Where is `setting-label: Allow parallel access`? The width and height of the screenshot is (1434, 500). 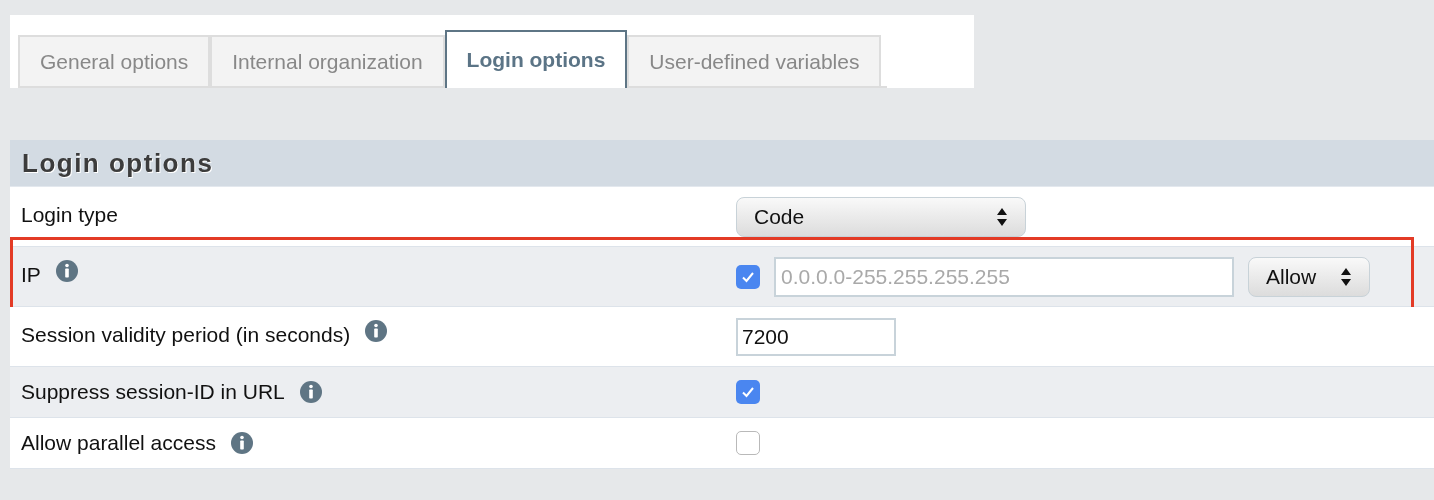 setting-label: Allow parallel access is located at coordinates (118, 443).